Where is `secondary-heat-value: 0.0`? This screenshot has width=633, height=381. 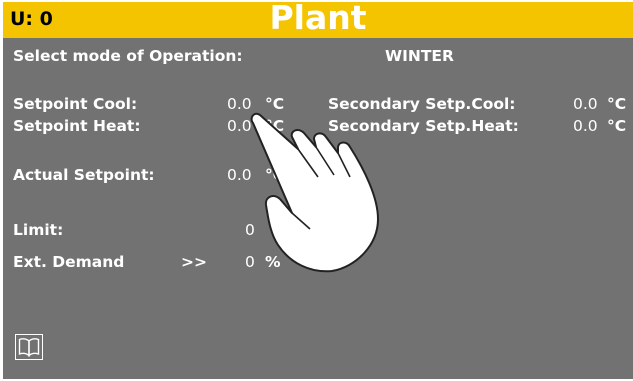 secondary-heat-value: 0.0 is located at coordinates (585, 126).